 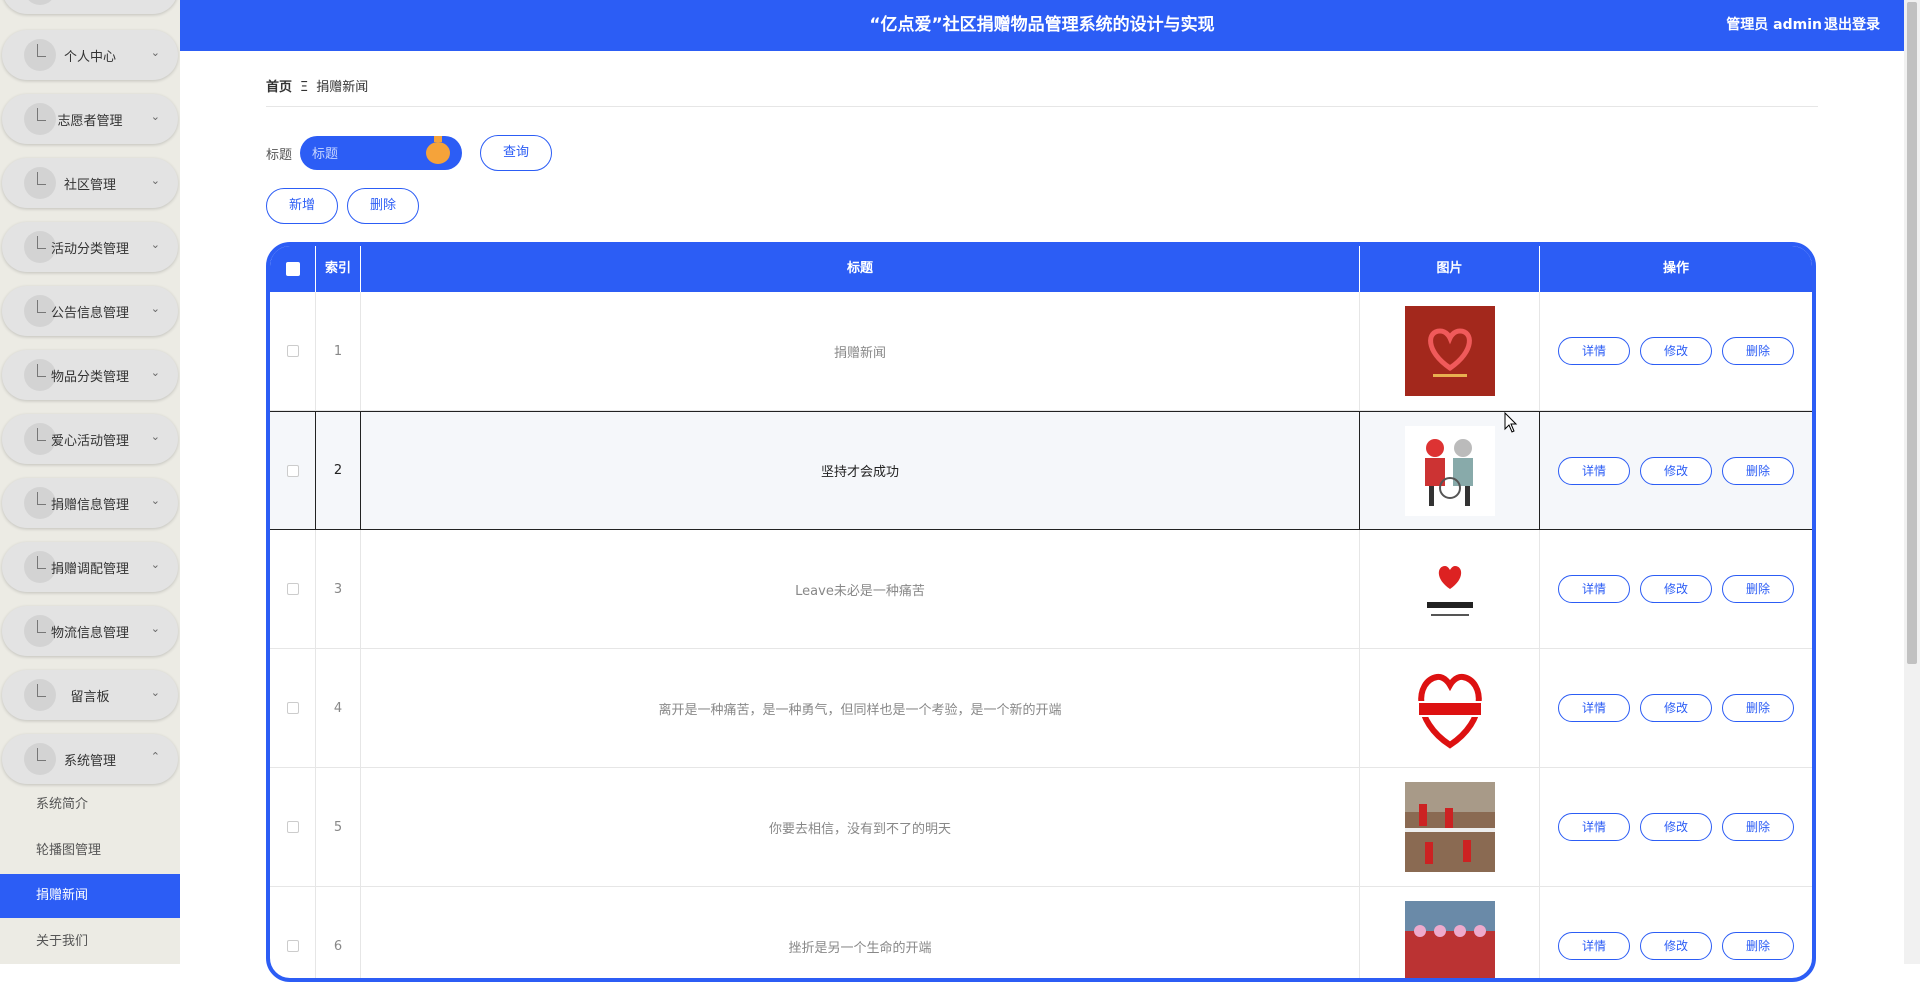 I want to click on sidebar-menu-item: 活动分类管理 ⌄, so click(x=90, y=247).